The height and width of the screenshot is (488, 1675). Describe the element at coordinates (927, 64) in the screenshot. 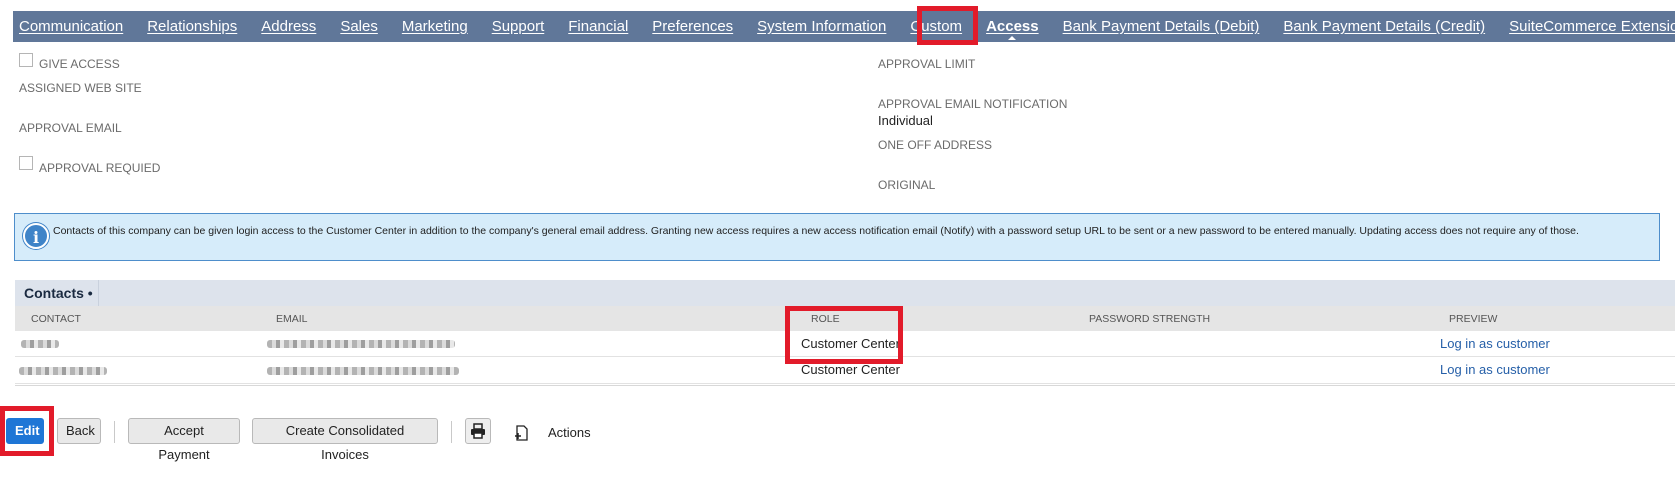

I see `approval-limit-label: APPROVAL LIMIT` at that location.